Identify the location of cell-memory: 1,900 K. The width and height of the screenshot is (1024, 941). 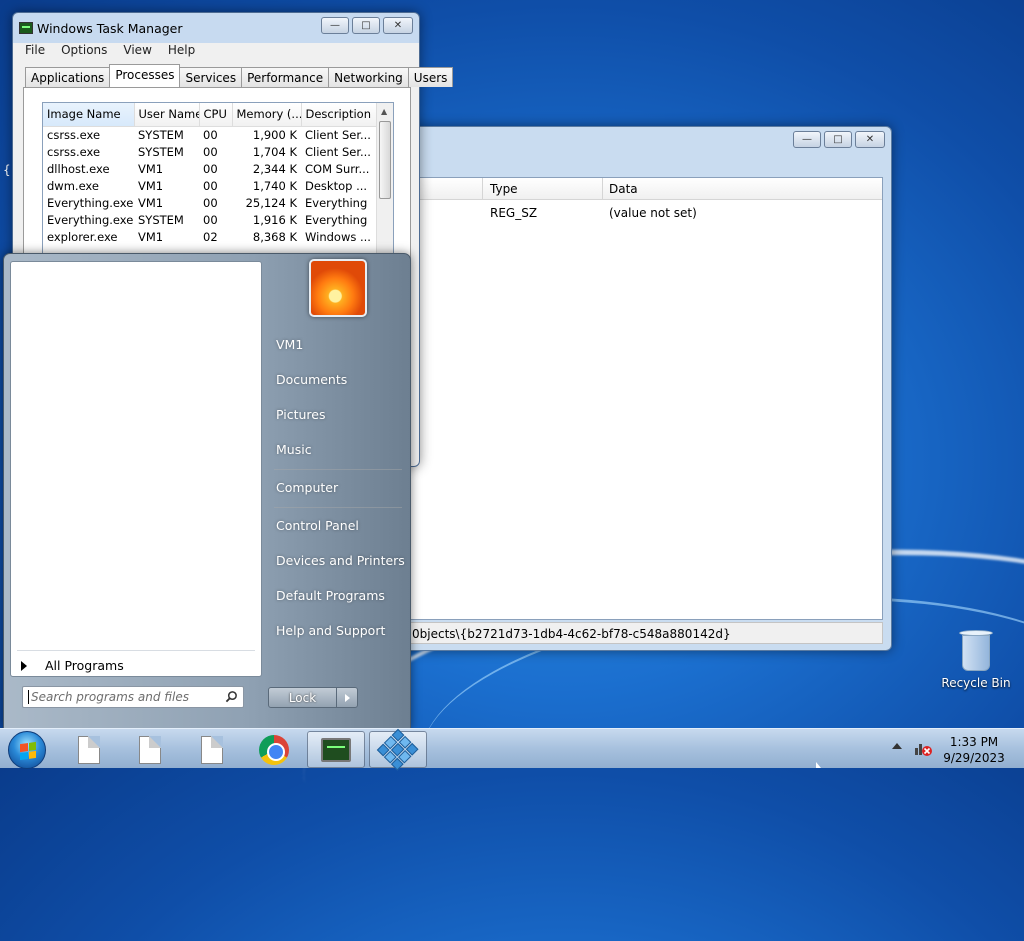
(274, 134).